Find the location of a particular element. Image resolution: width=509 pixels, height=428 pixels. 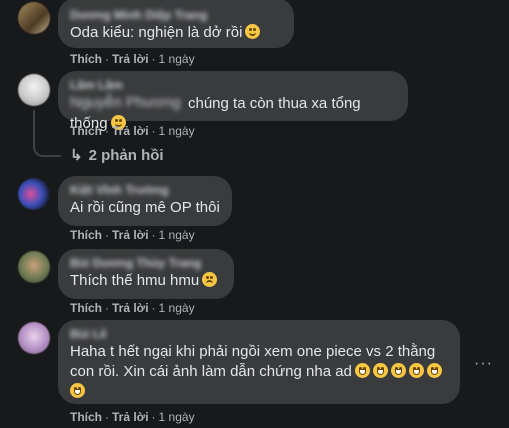

comment-bubble: Bùi Dương Thùy Trang Thích thế hmu hmu is located at coordinates (146, 274).